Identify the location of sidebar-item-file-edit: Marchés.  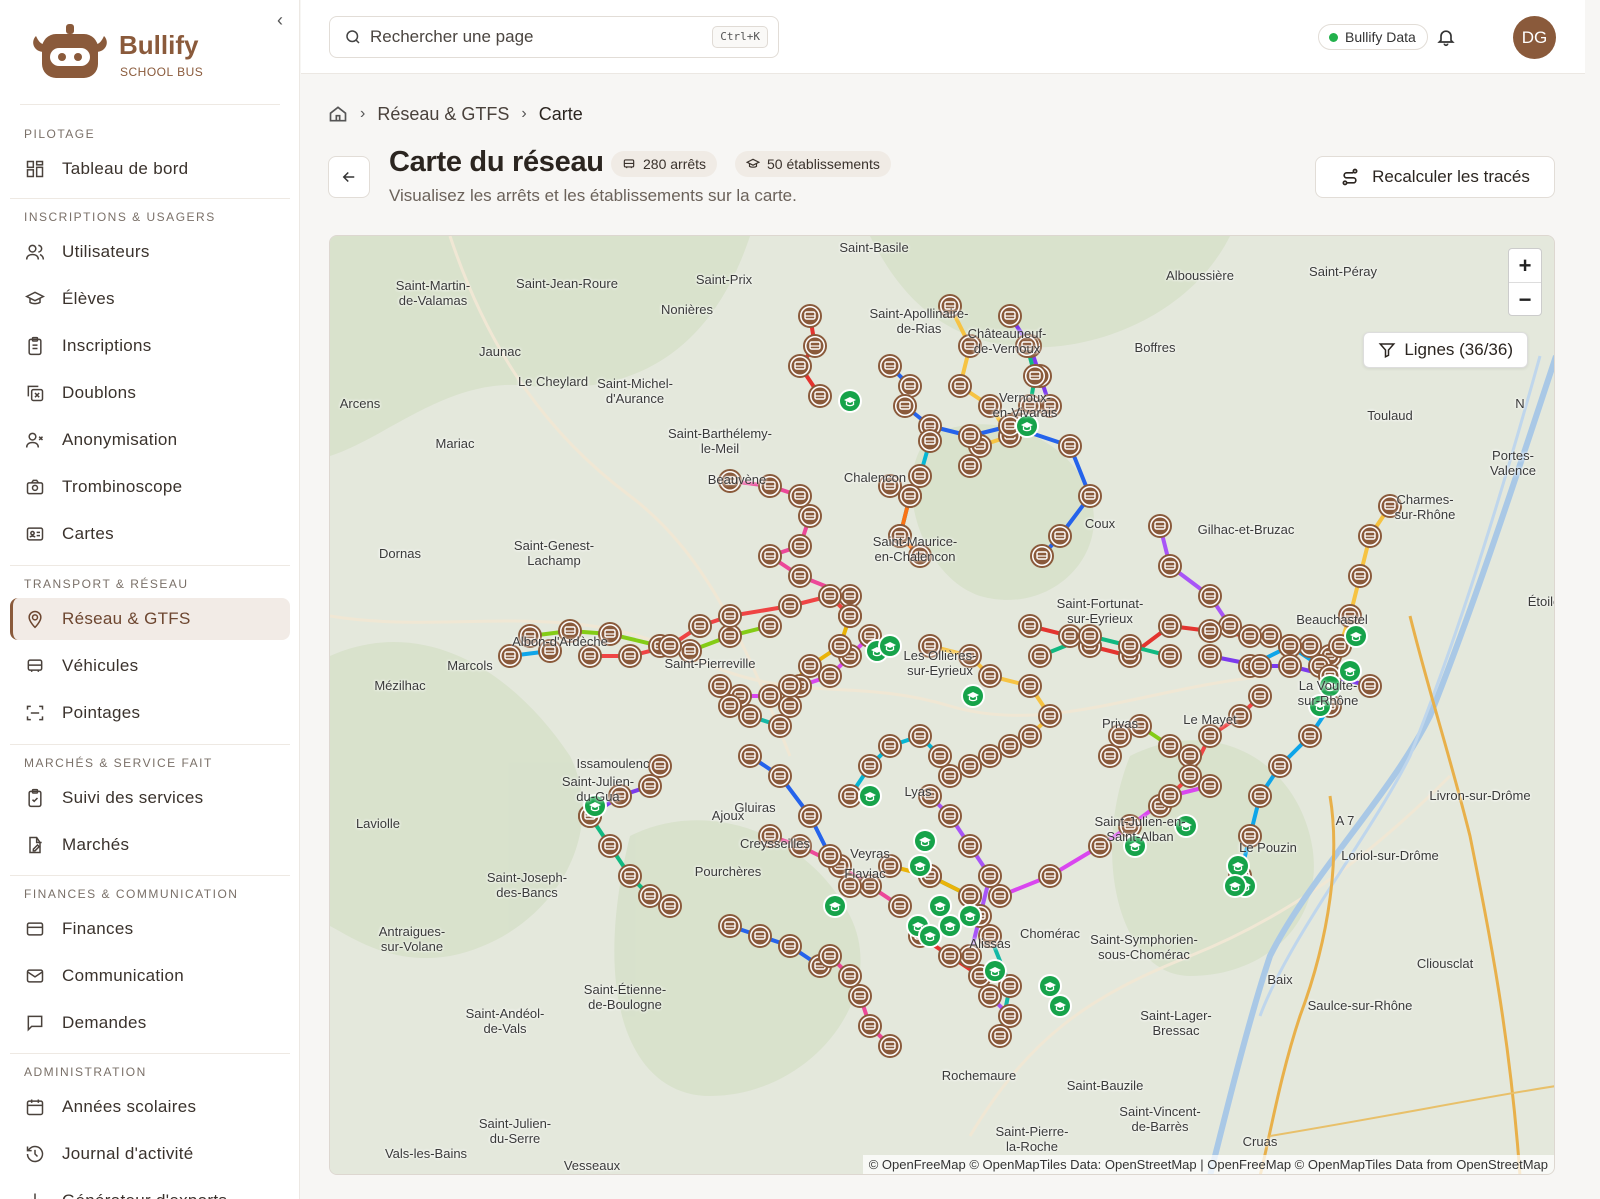
(150, 845).